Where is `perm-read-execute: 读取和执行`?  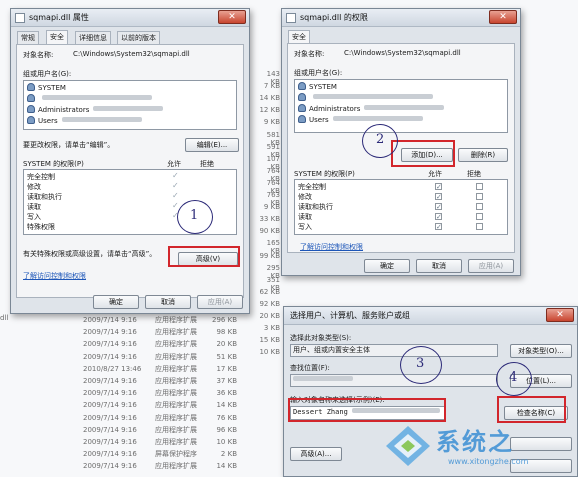
perm-read-execute: 读取和执行 is located at coordinates (315, 207).